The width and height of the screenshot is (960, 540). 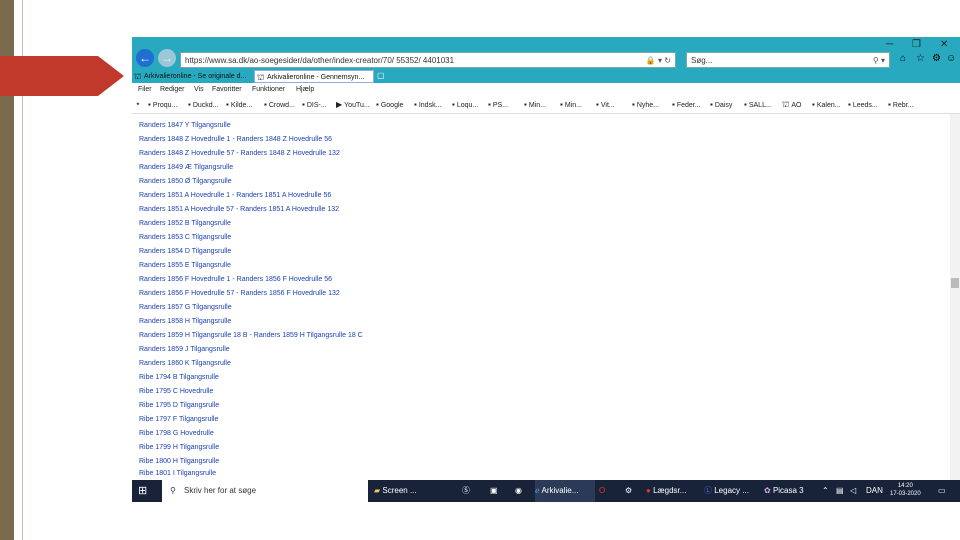 I want to click on lock-refresh-icons: 🔒 ▾ ↻, so click(x=658, y=60).